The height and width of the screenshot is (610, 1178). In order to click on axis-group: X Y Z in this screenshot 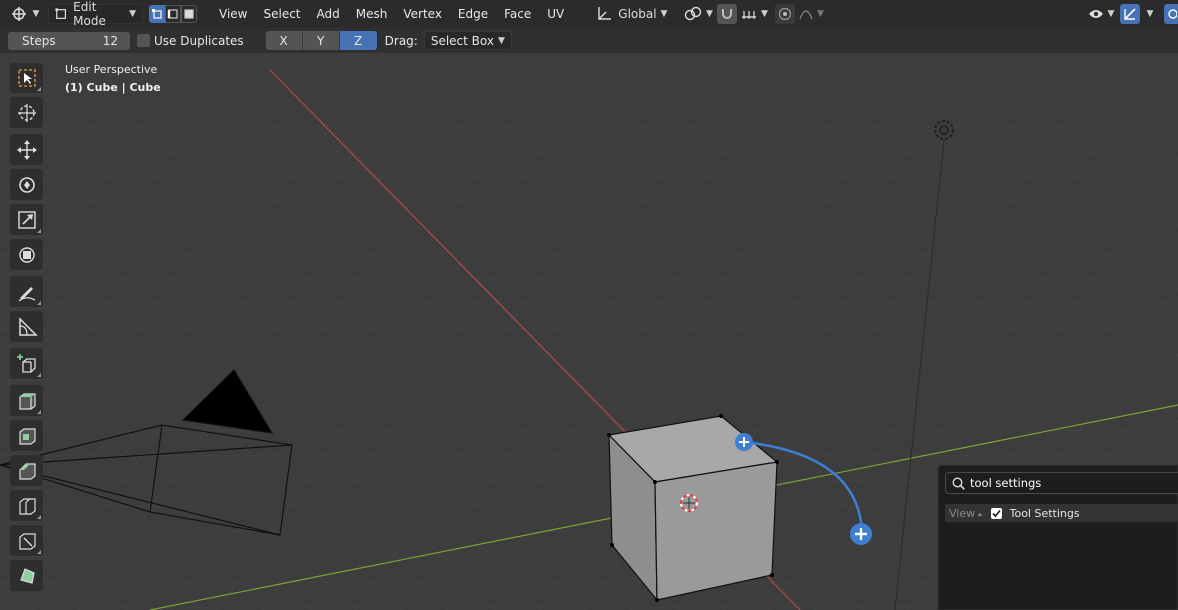, I will do `click(321, 40)`.